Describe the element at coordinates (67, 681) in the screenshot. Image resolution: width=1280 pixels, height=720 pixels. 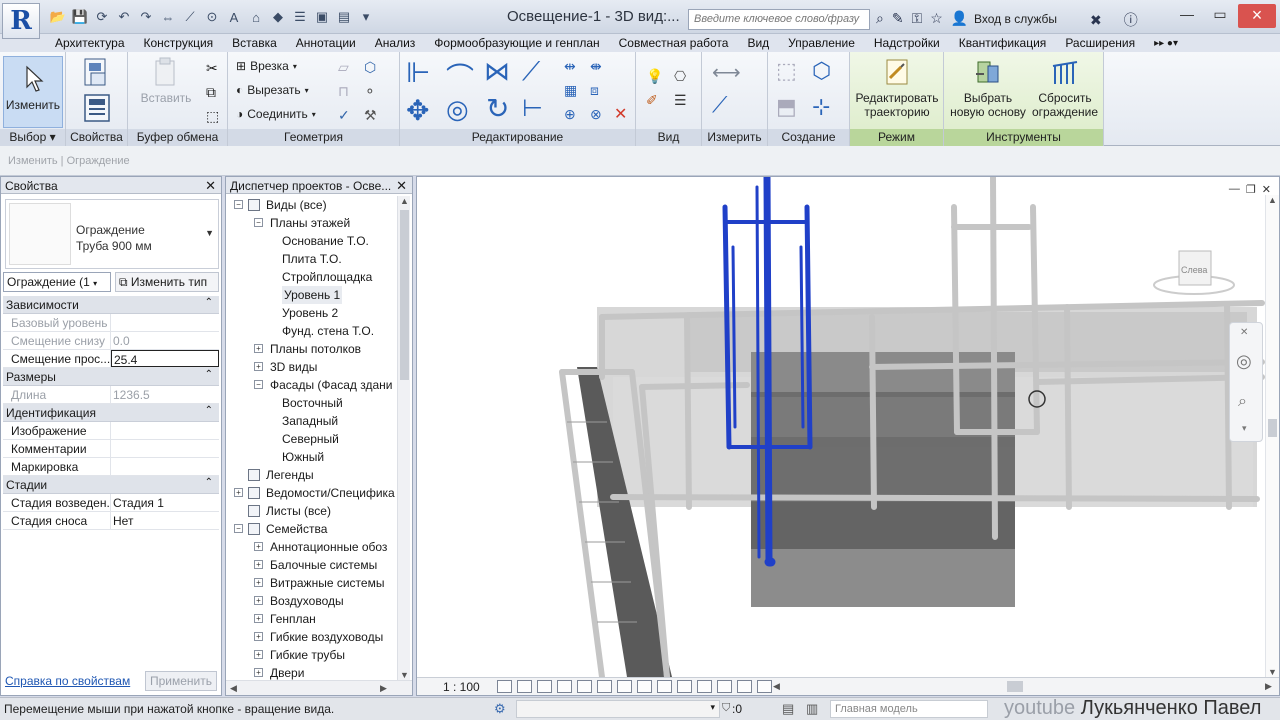
I see `properties-help-link: Справка по свойствам` at that location.